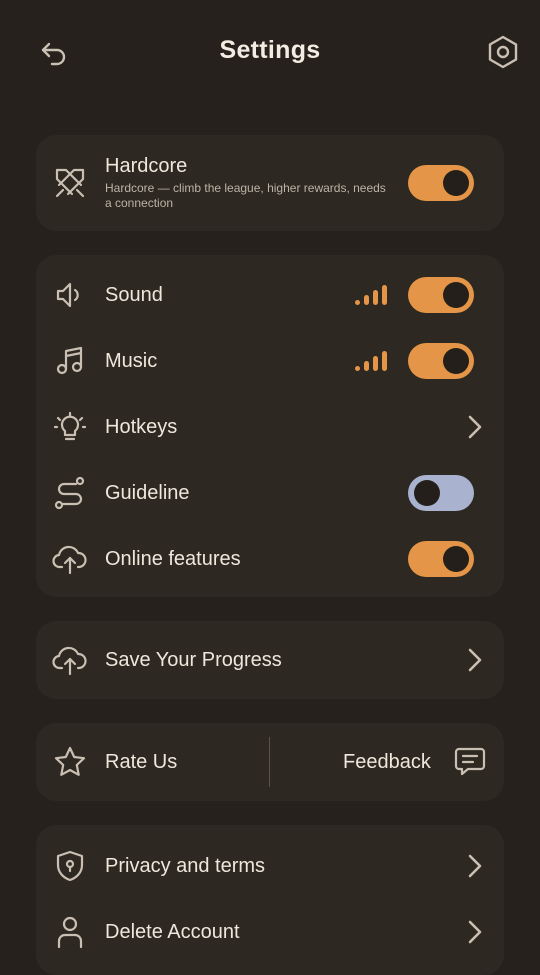 Image resolution: width=540 pixels, height=975 pixels. What do you see at coordinates (270, 866) in the screenshot?
I see `privacy-terms-row: Privacy and terms` at bounding box center [270, 866].